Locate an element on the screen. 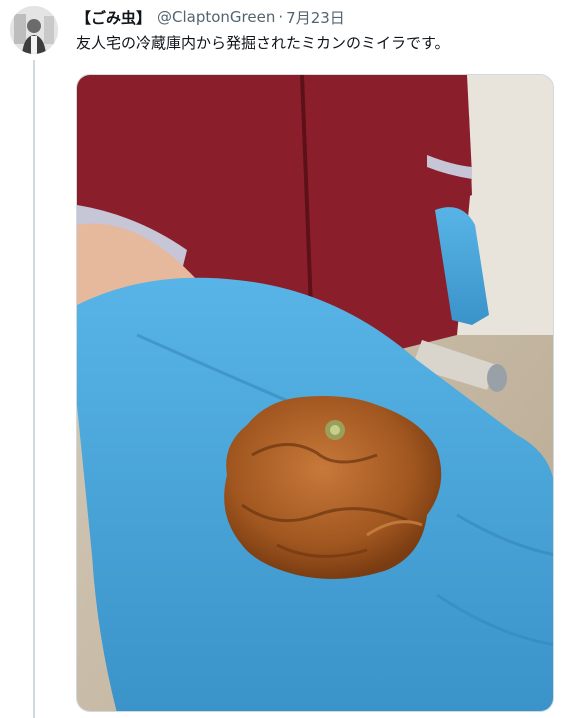 The width and height of the screenshot is (572, 718). profile-photo-icon is located at coordinates (34, 30).